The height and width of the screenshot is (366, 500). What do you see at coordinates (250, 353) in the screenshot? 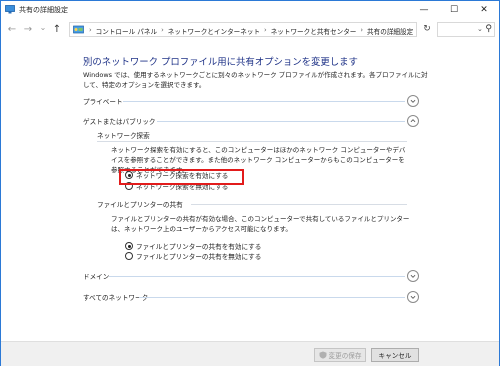
I see `footer-bar: 変更の保存 キャンセル` at bounding box center [250, 353].